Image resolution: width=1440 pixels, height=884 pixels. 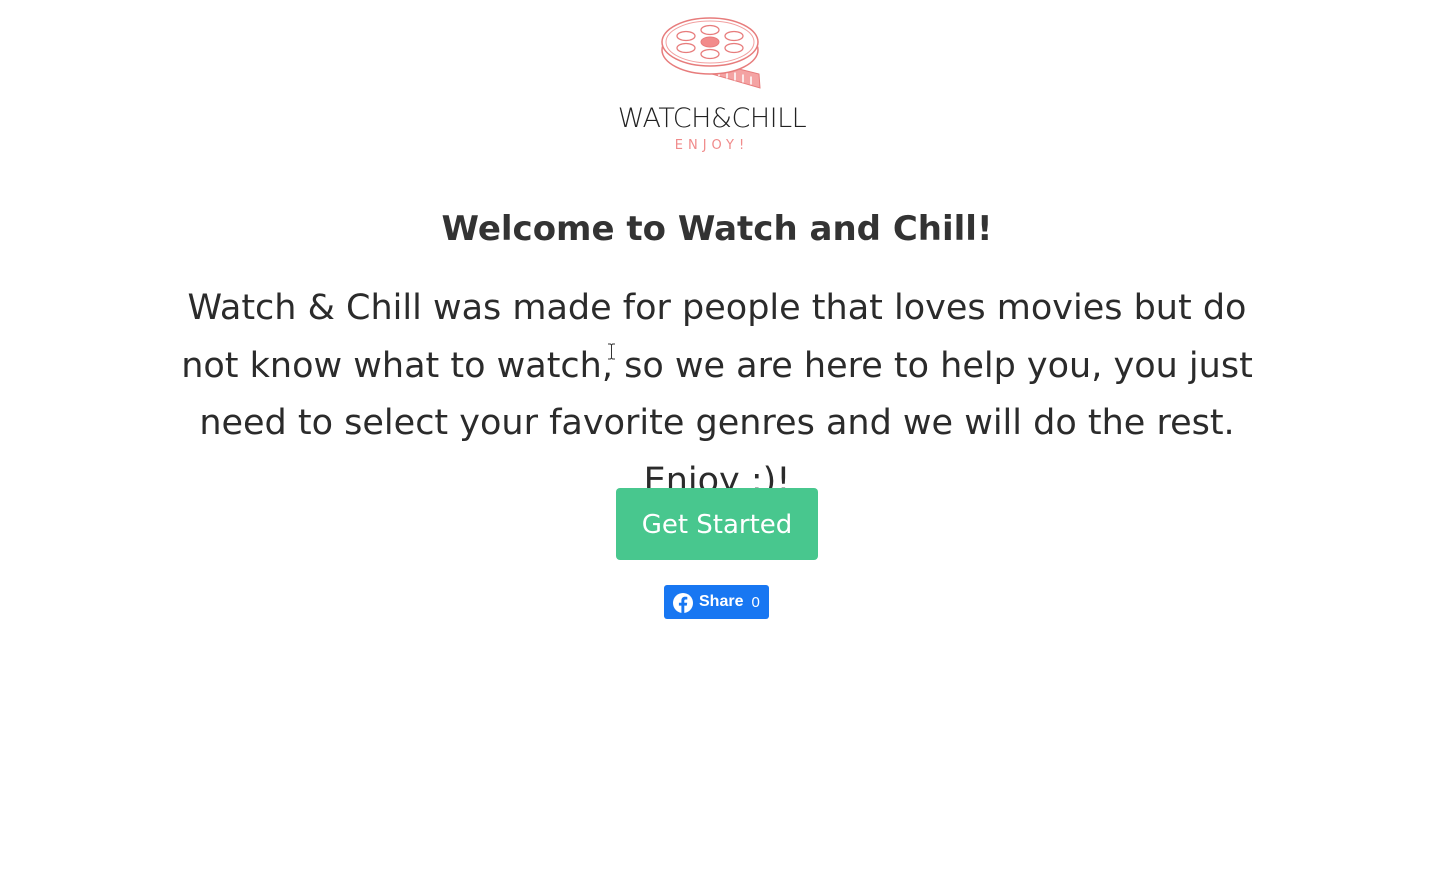 What do you see at coordinates (717, 524) in the screenshot?
I see `get-started-button: Get Started` at bounding box center [717, 524].